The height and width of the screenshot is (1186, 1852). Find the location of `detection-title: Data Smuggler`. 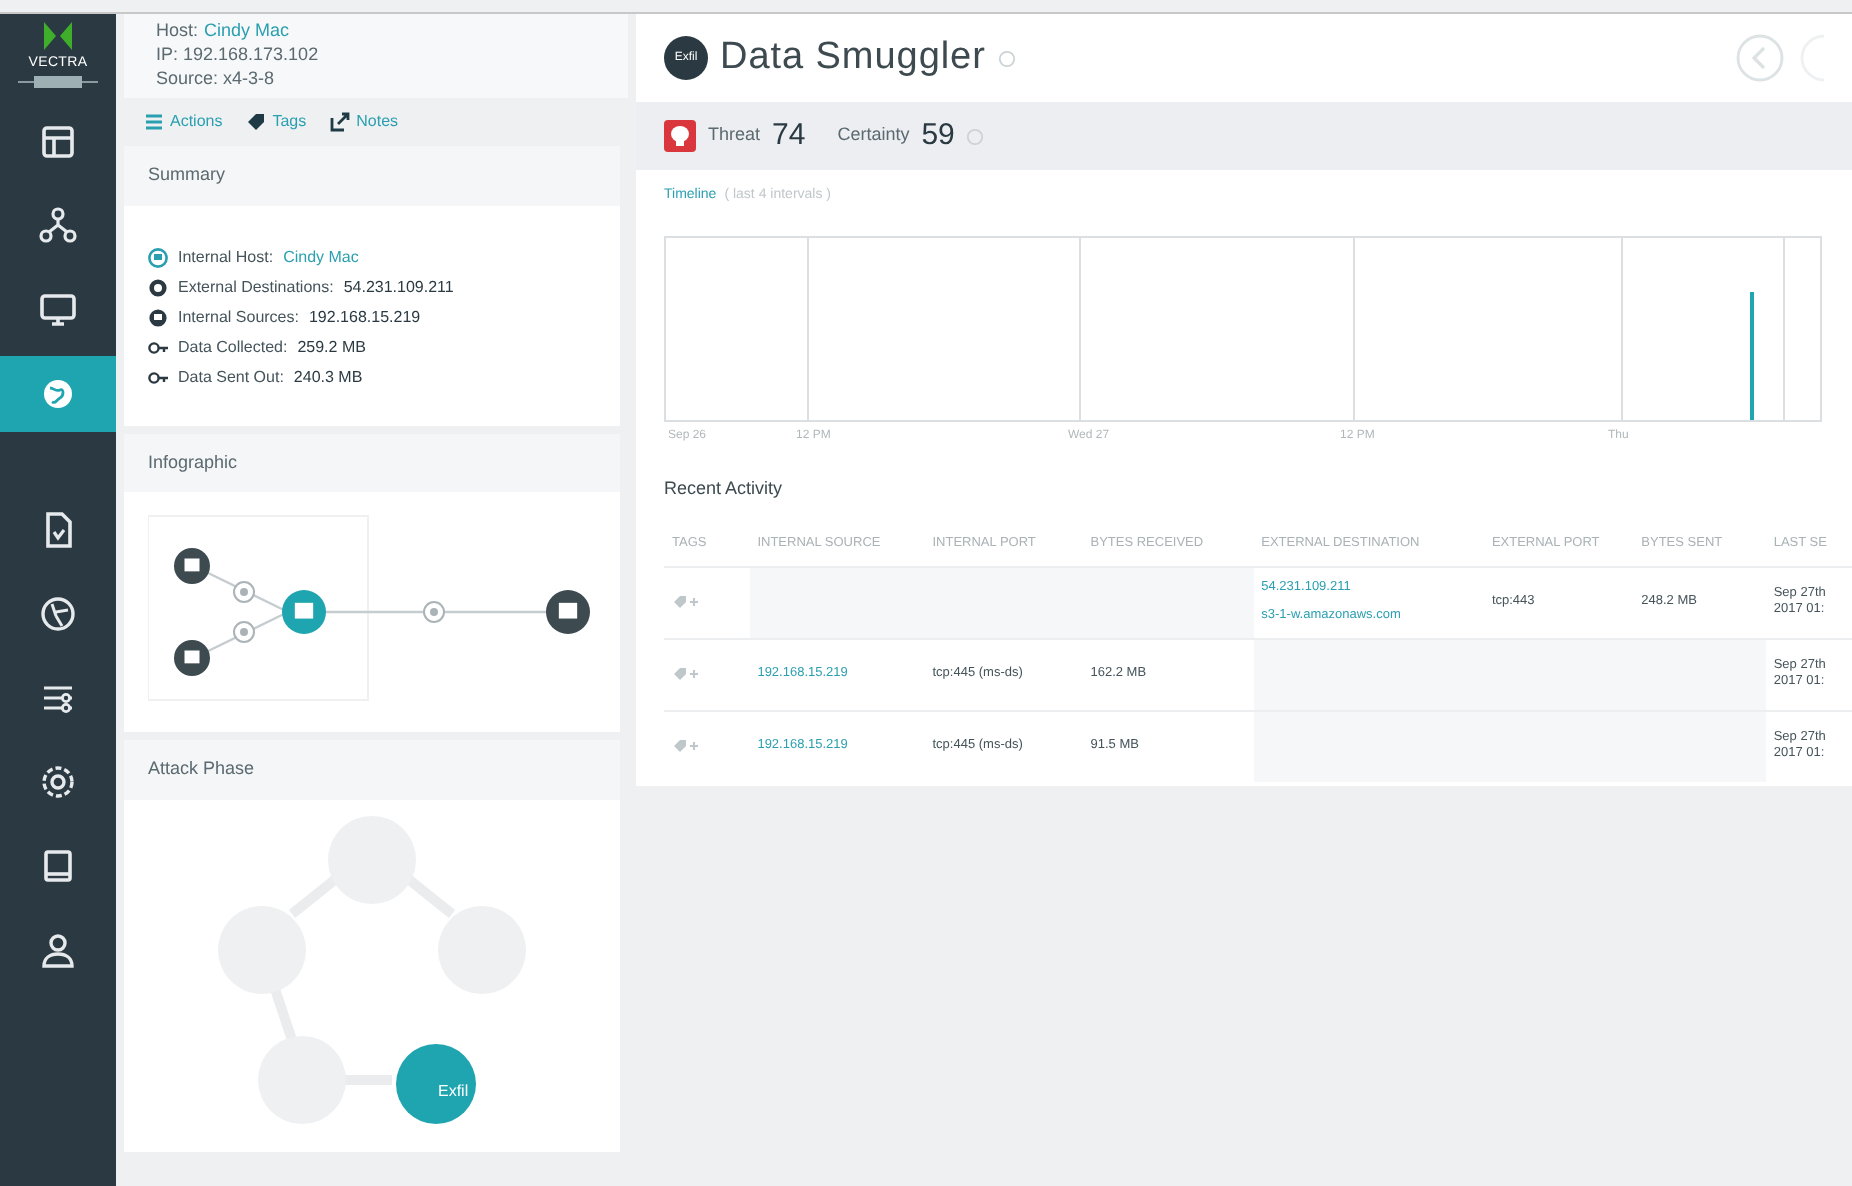

detection-title: Data Smuggler is located at coordinates (853, 57).